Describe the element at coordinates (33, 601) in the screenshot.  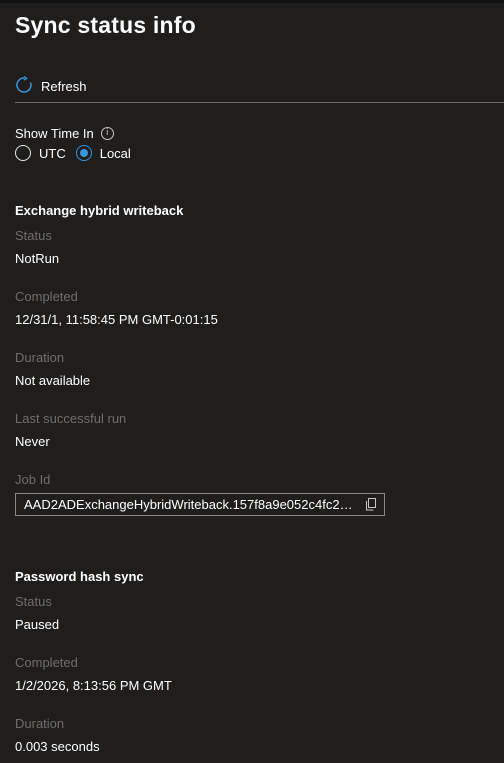
I see `password-status-label: Status` at that location.